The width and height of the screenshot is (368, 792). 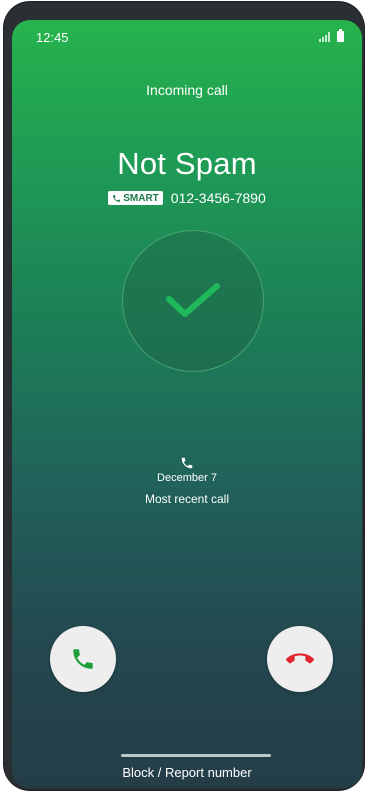 I want to click on recent-call-date: December 7, so click(x=187, y=478).